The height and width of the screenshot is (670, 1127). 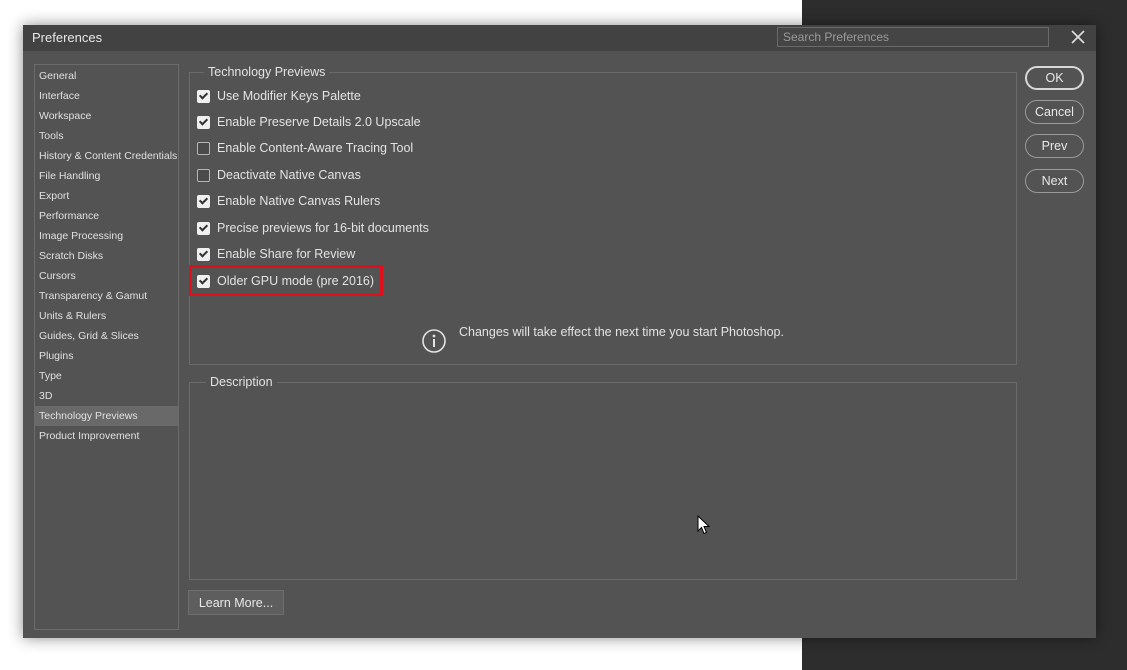 I want to click on option-precise-previews: Precise previews for 16-bit documents, so click(x=313, y=228).